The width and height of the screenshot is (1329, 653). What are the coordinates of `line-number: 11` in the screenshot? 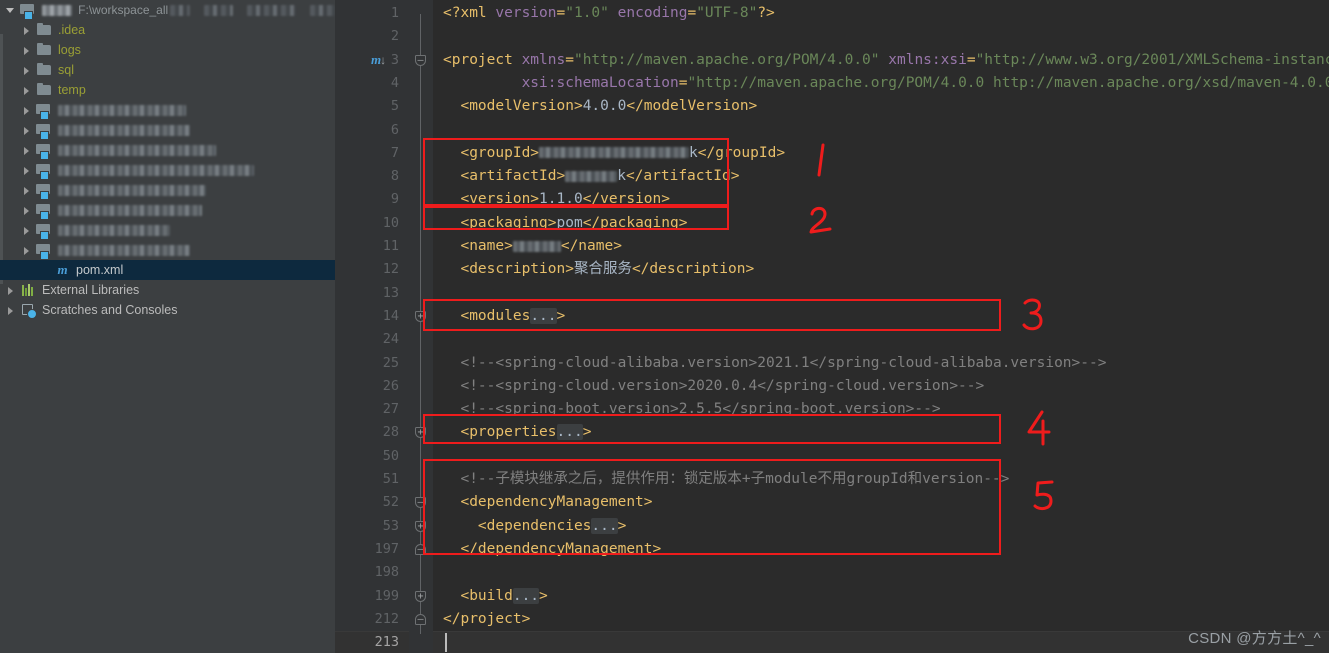 It's located at (390, 246).